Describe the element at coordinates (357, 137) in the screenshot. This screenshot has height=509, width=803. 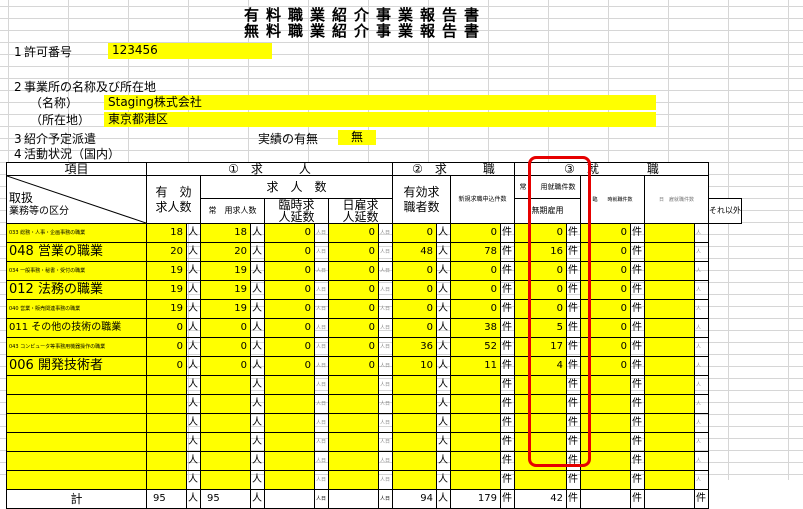
I see `record-field: 無` at that location.